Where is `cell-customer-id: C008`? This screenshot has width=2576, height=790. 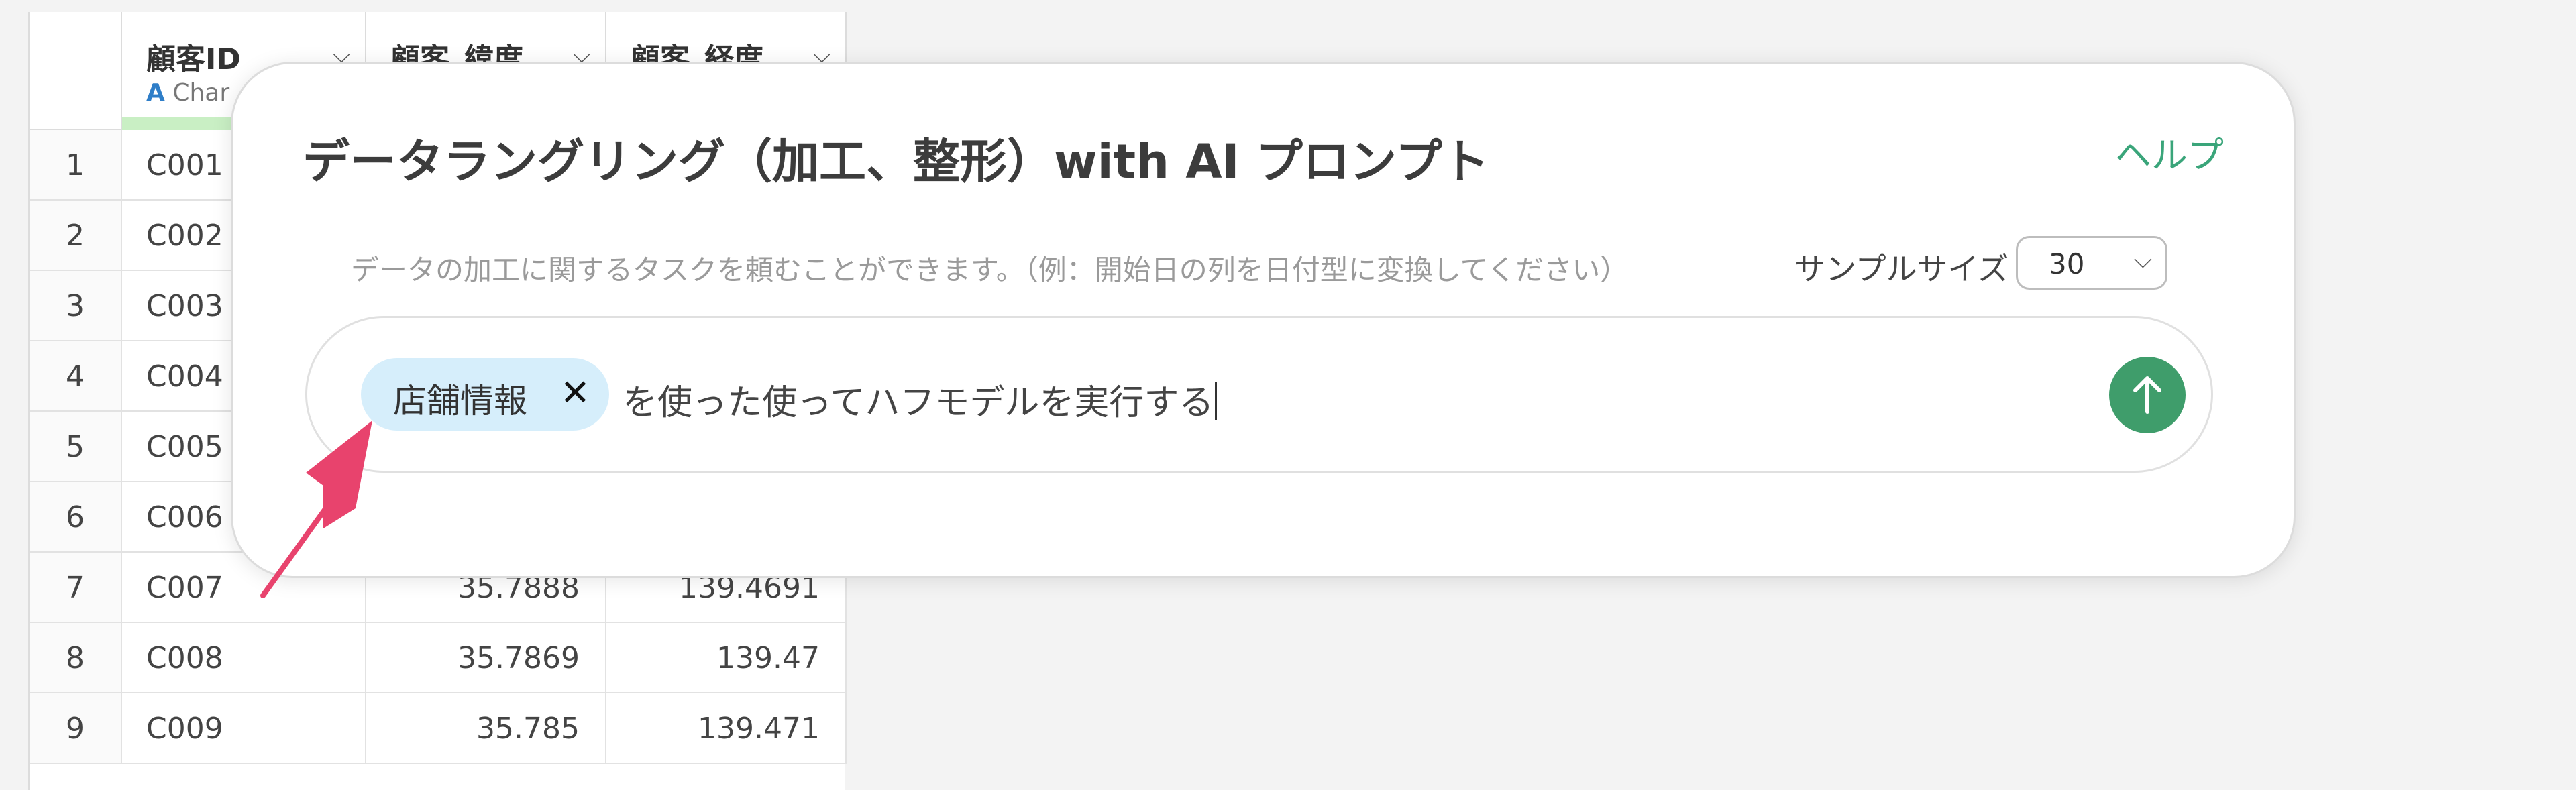
cell-customer-id: C008 is located at coordinates (244, 658).